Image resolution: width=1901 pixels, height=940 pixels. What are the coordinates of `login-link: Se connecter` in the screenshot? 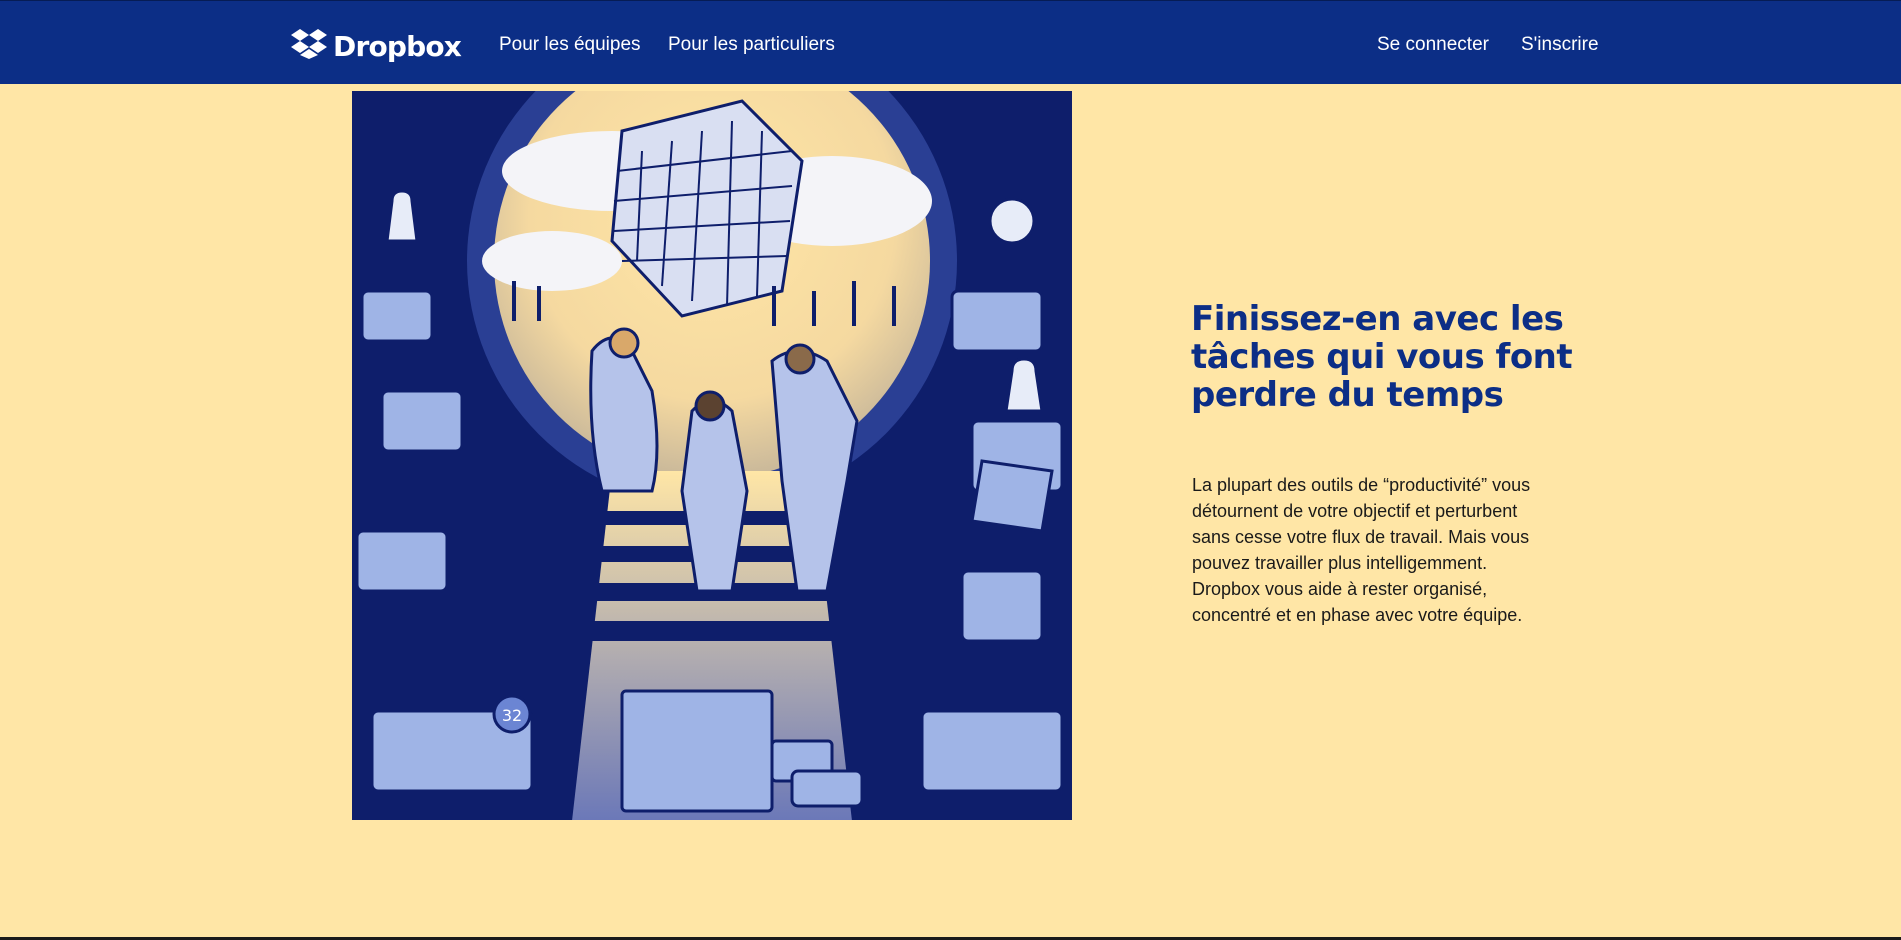 It's located at (1433, 45).